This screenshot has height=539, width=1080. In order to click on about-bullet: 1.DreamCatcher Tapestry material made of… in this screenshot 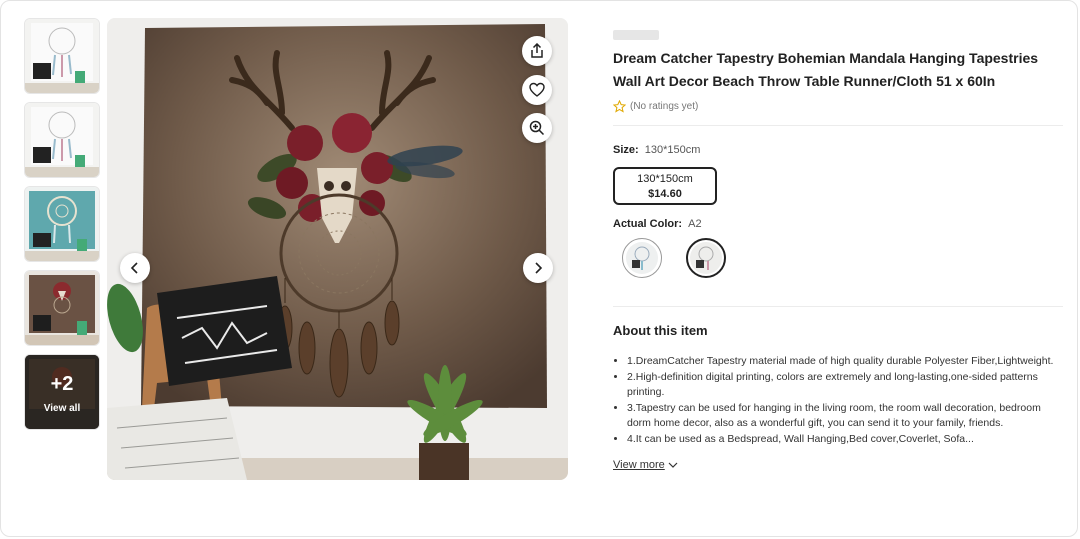, I will do `click(846, 362)`.